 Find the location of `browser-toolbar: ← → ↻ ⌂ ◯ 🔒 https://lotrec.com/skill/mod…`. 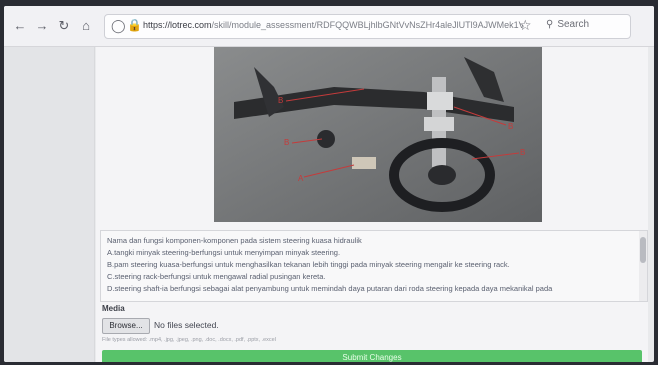

browser-toolbar: ← → ↻ ⌂ ◯ 🔒 https://lotrec.com/skill/mod… is located at coordinates (329, 26).